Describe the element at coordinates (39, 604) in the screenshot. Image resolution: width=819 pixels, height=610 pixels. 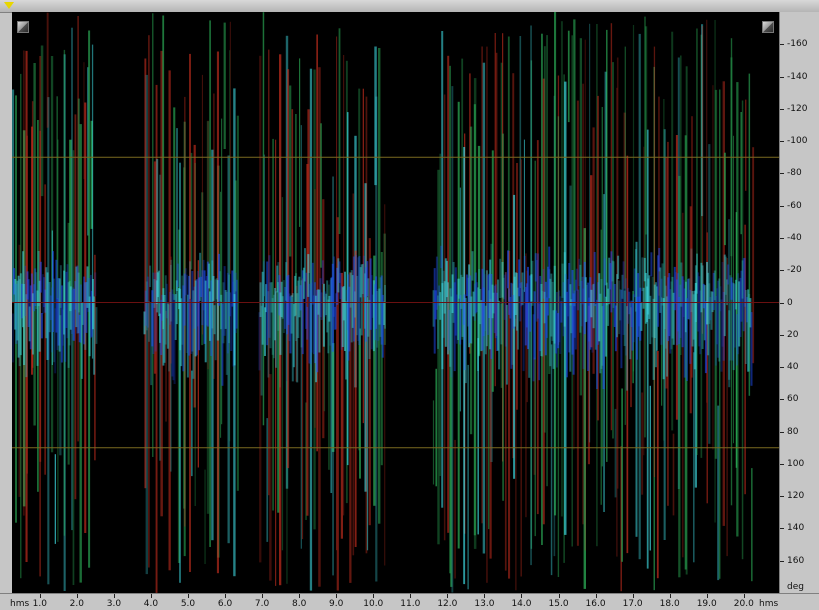
I see `time-tick-label: 1.0` at that location.